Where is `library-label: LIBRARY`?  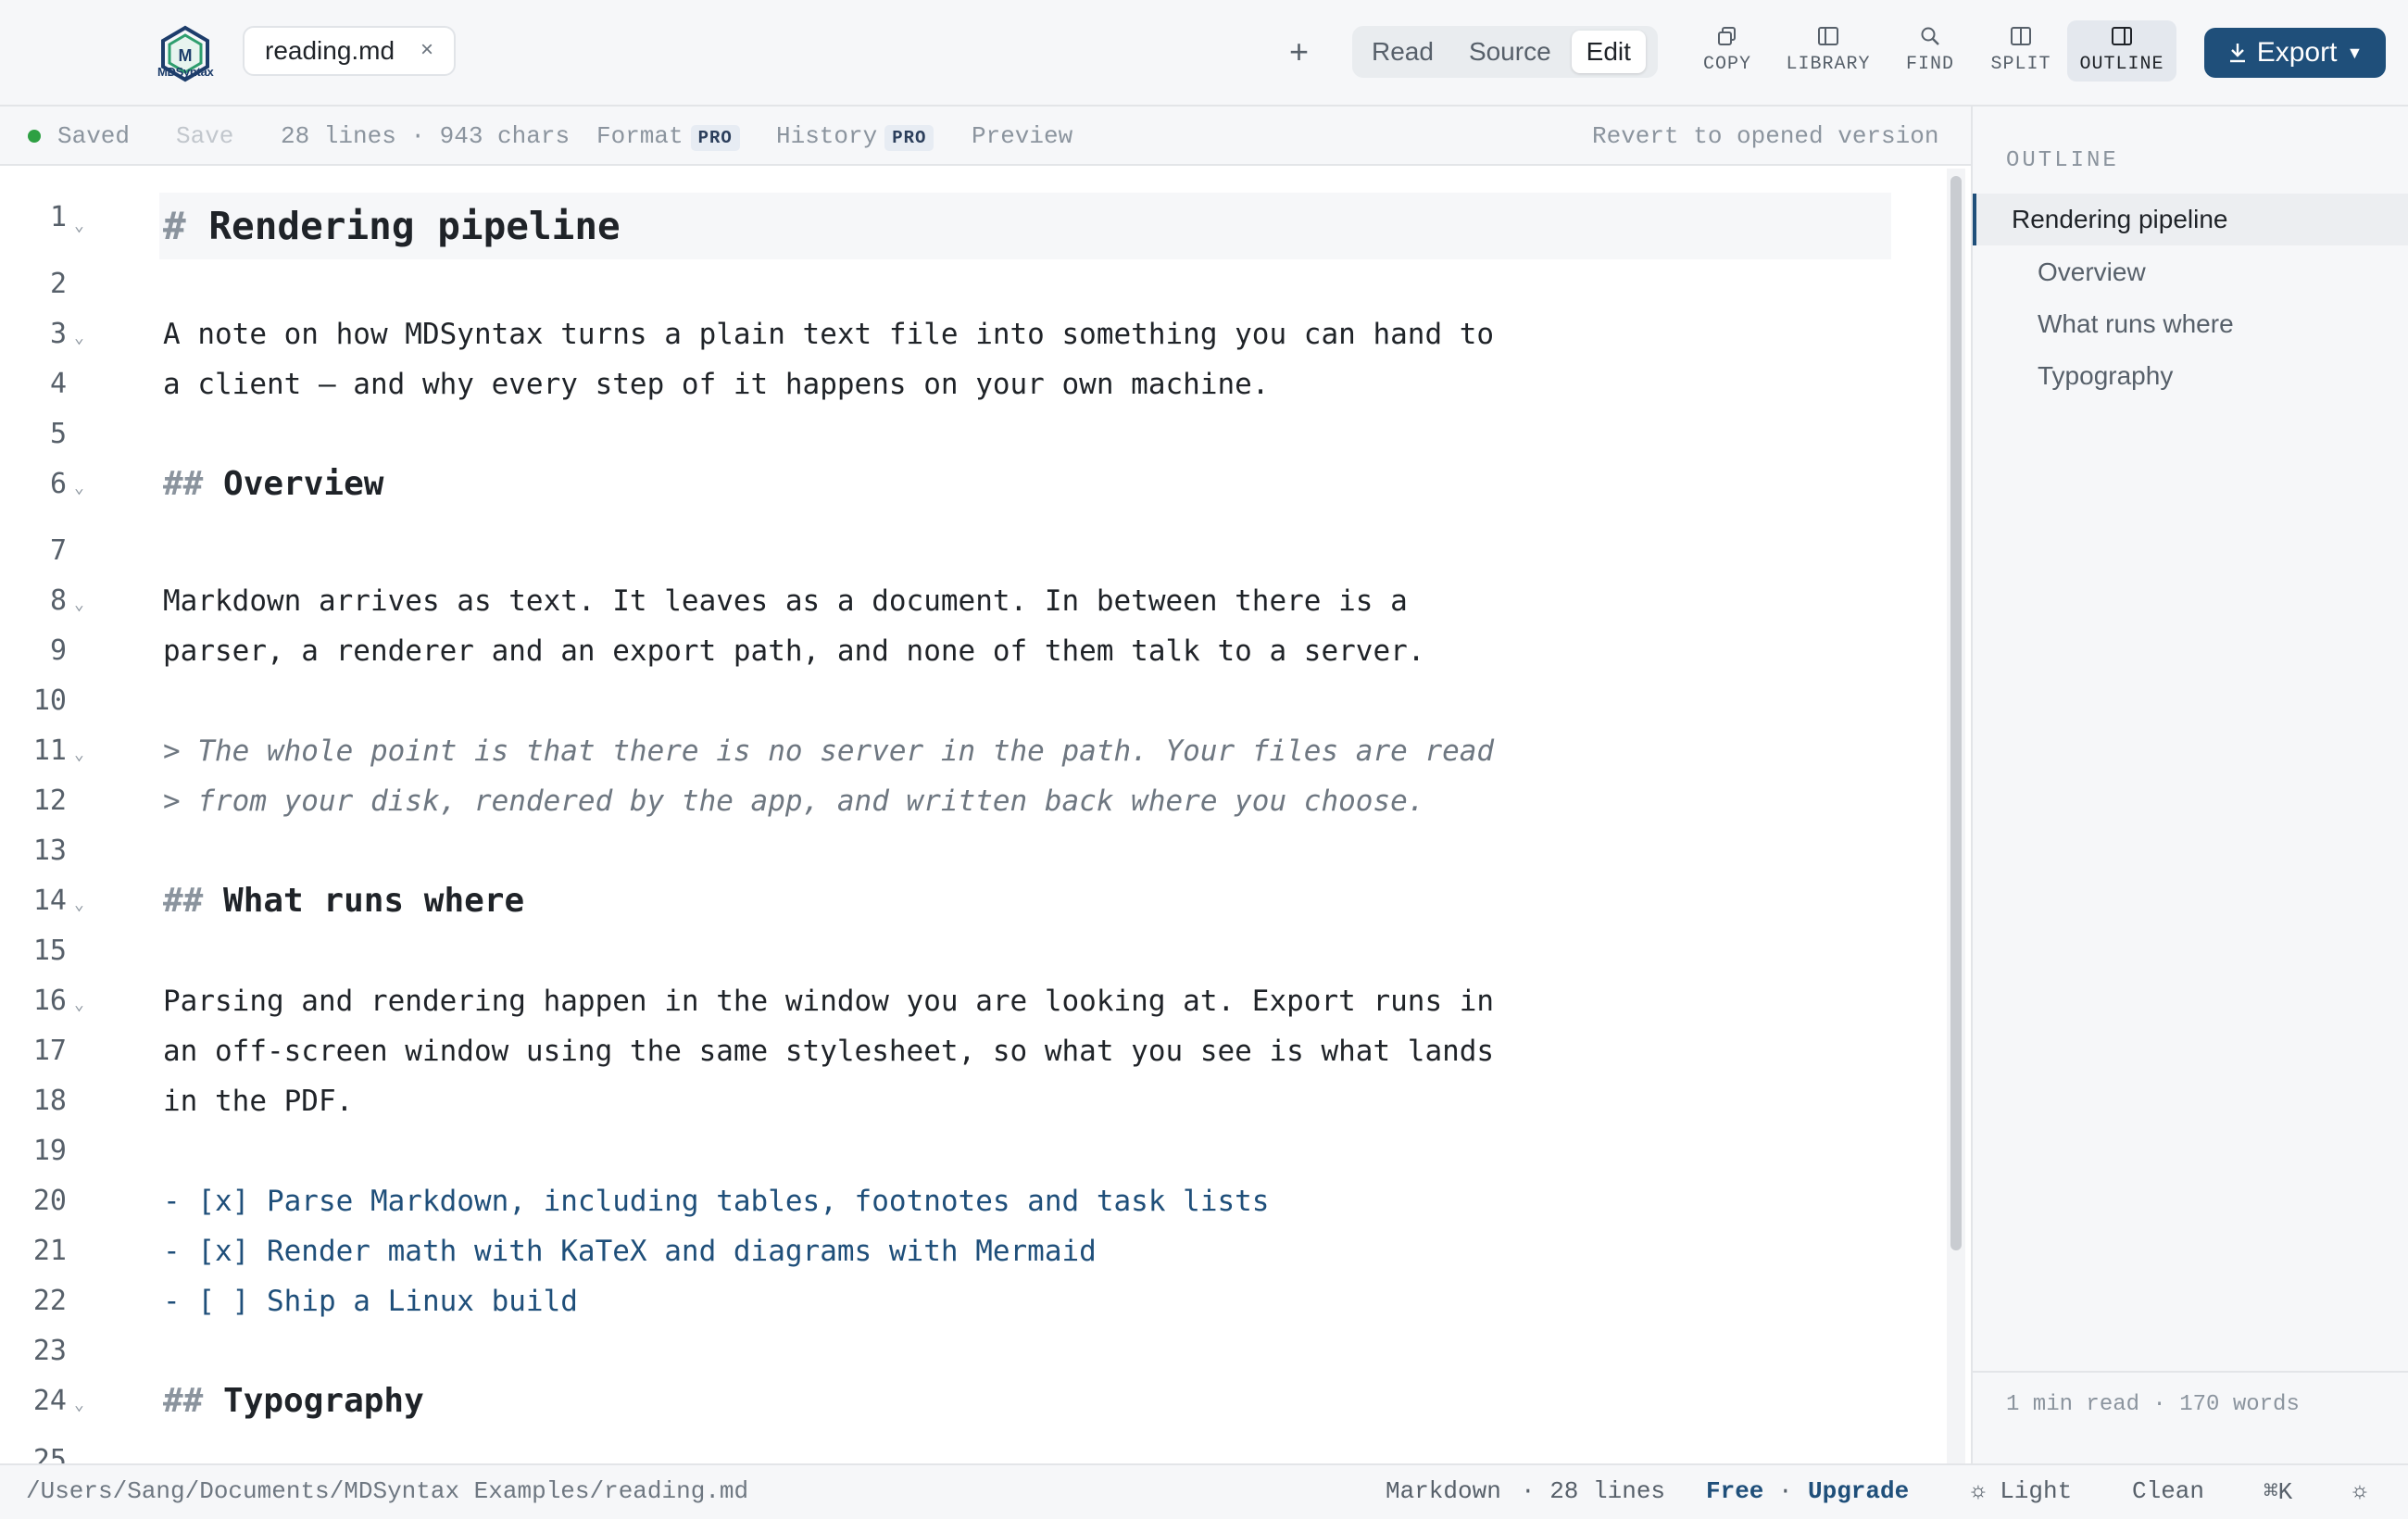
library-label: LIBRARY is located at coordinates (1828, 65).